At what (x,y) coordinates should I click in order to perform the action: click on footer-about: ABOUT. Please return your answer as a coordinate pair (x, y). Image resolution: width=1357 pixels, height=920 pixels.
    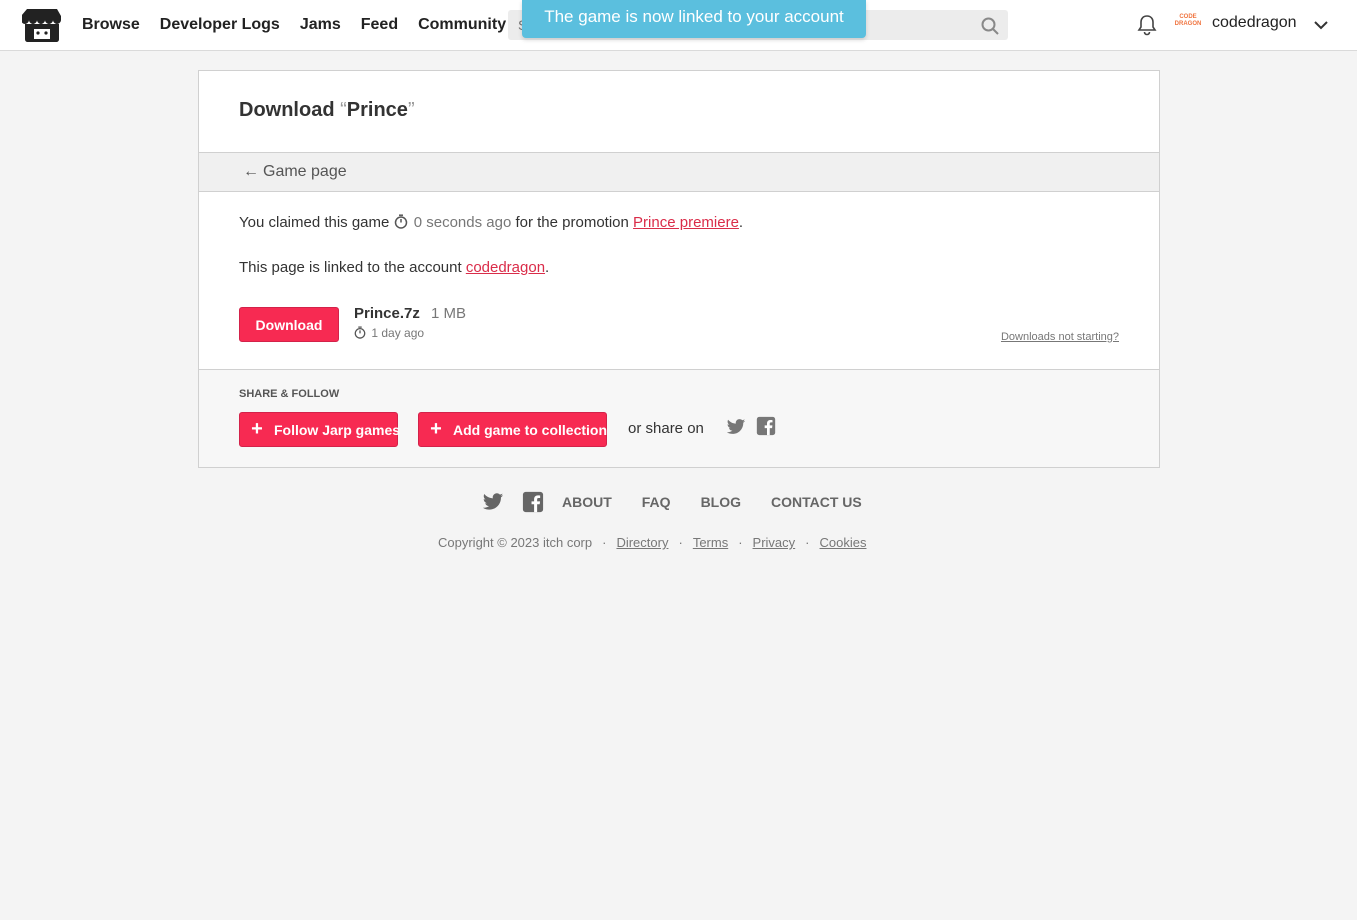
    Looking at the image, I should click on (587, 502).